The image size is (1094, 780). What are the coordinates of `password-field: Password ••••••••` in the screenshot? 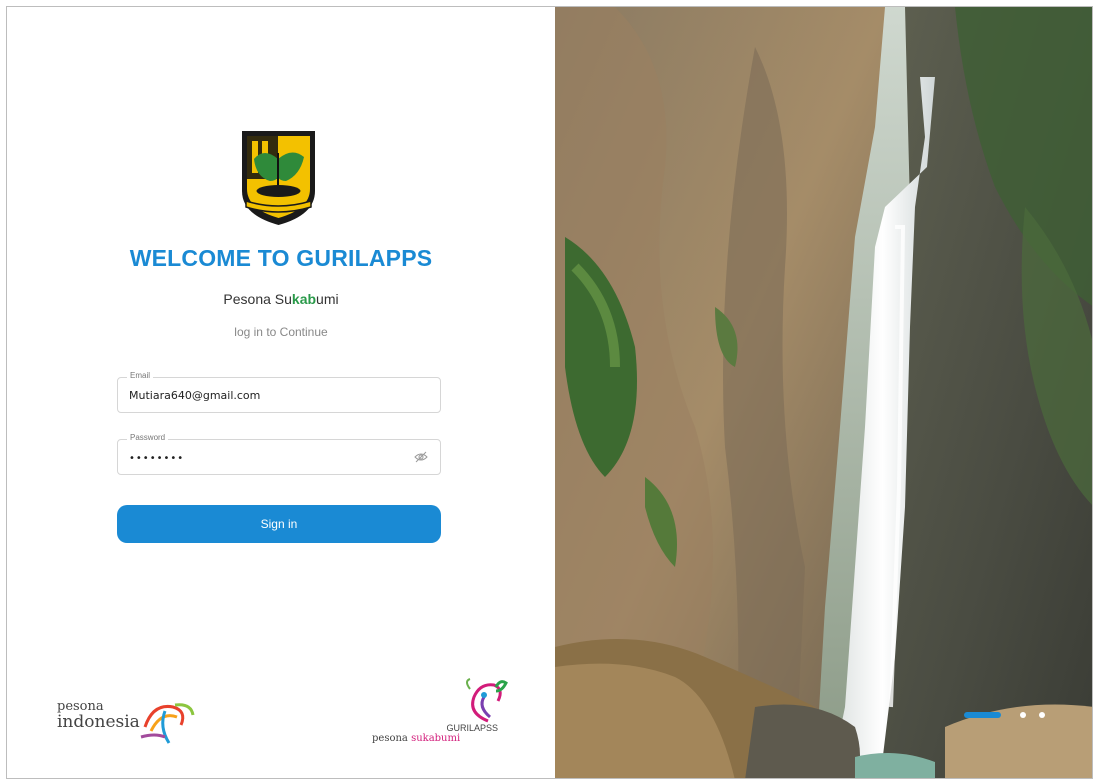 It's located at (279, 454).